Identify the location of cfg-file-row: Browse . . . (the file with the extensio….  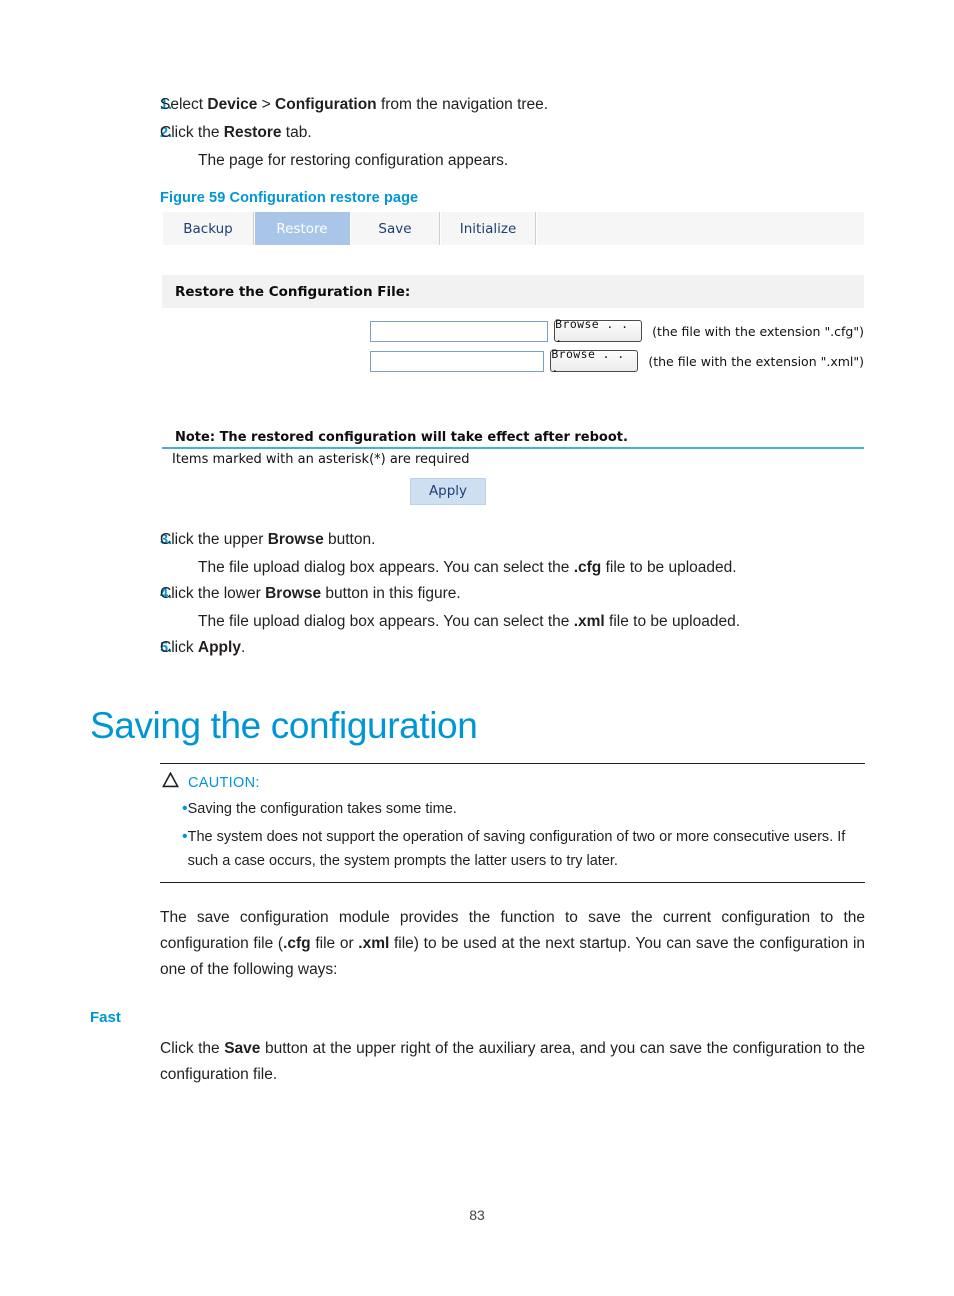
(513, 331).